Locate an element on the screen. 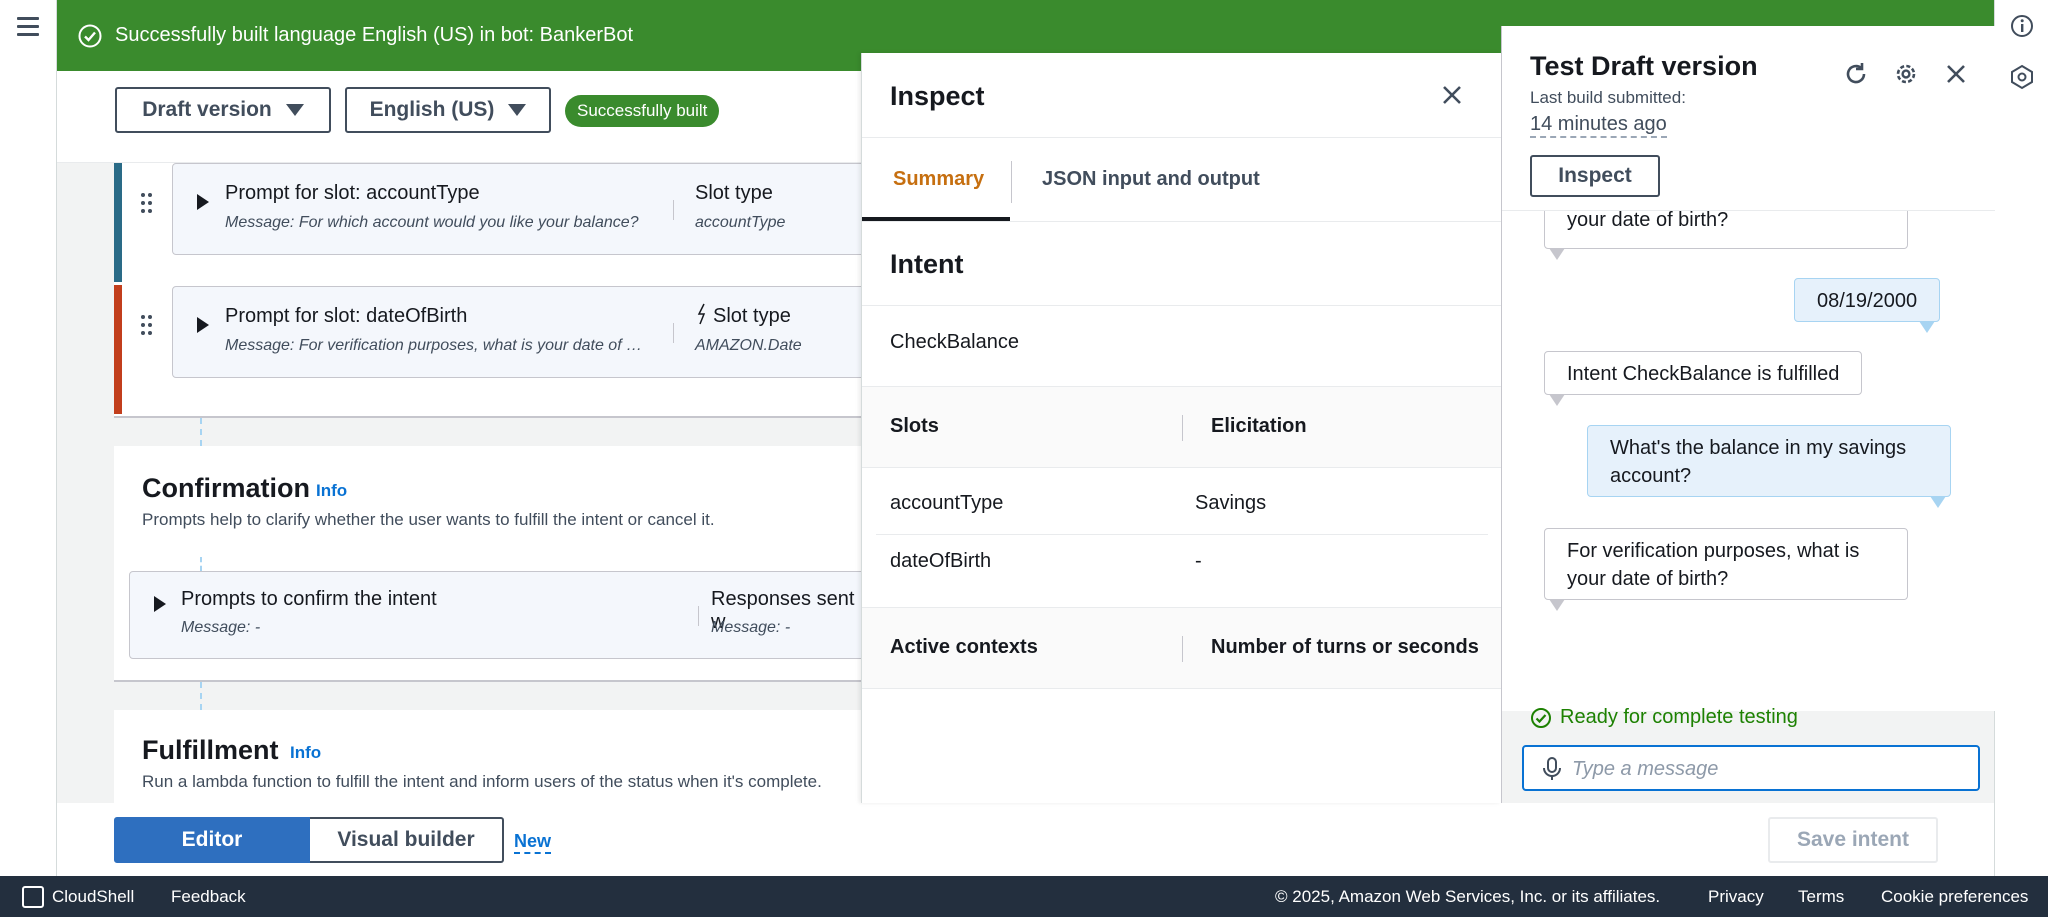 This screenshot has height=917, width=2048. lex-icon is located at coordinates (2022, 77).